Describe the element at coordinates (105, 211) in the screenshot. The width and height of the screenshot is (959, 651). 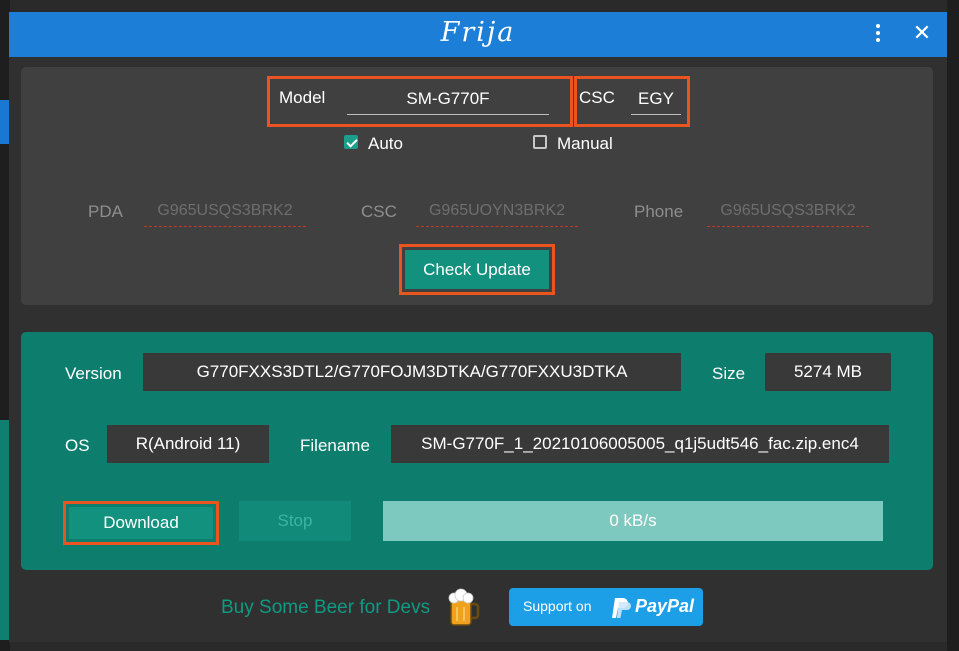
I see `pda-label: PDA` at that location.